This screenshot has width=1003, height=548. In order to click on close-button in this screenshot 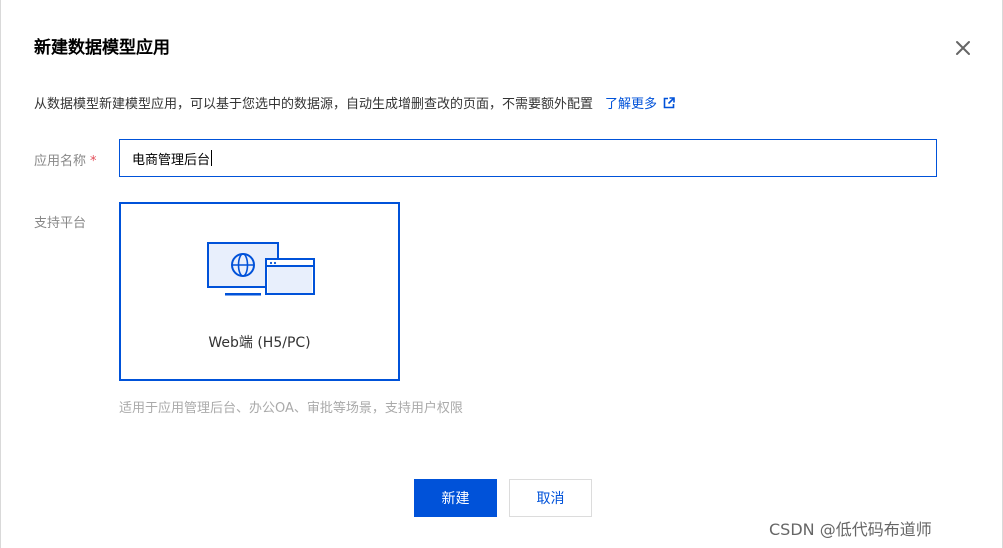, I will do `click(963, 48)`.